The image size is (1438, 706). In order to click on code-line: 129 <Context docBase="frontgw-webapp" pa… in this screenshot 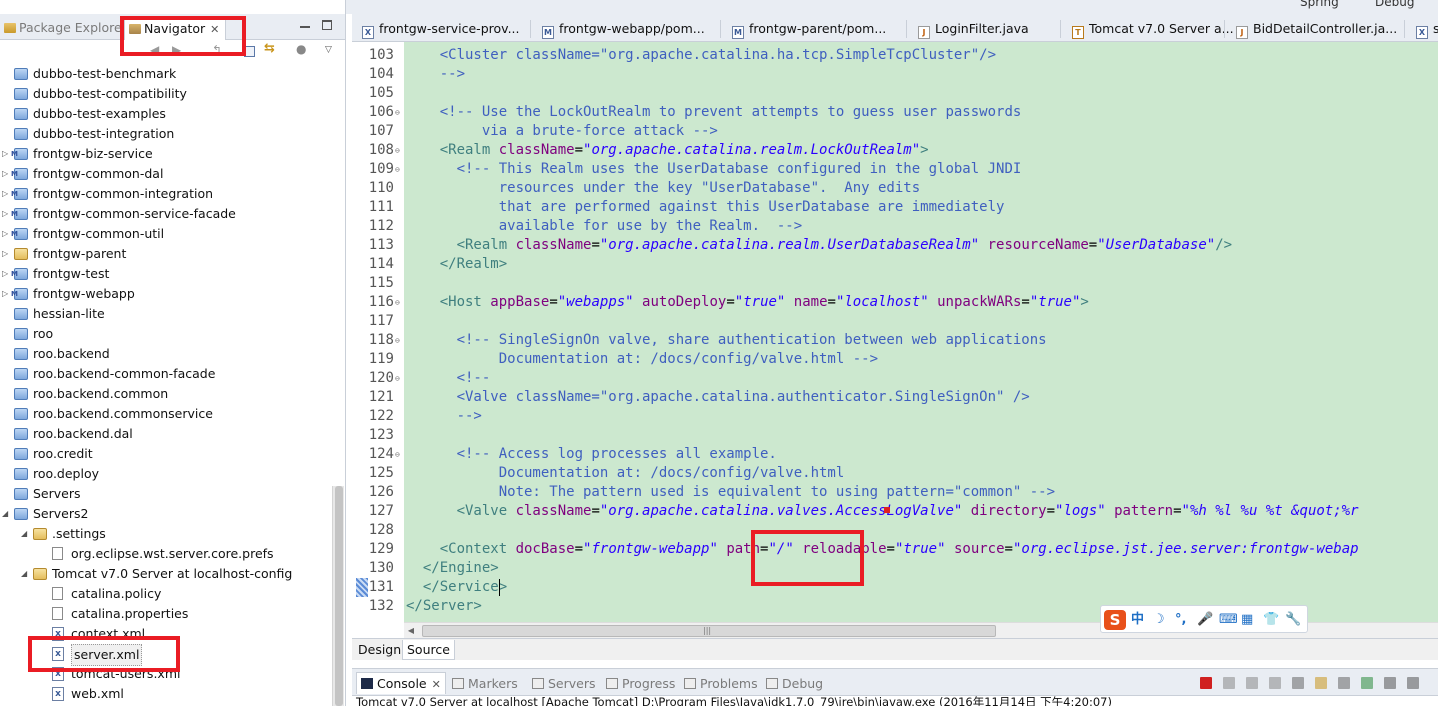, I will do `click(895, 549)`.